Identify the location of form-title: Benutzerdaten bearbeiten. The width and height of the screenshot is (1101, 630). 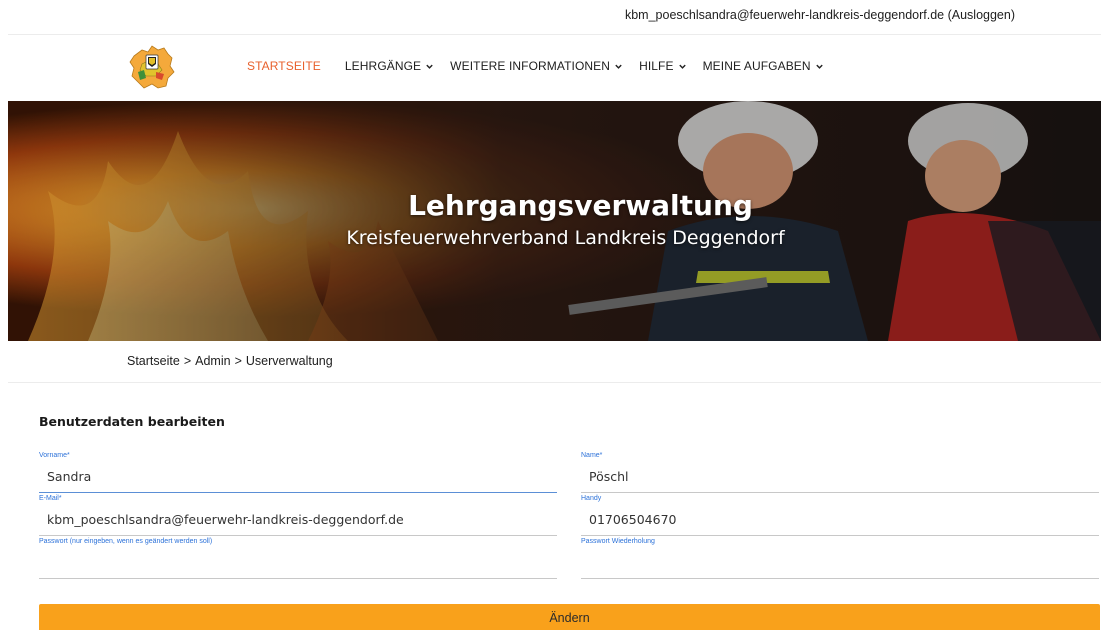
(132, 421).